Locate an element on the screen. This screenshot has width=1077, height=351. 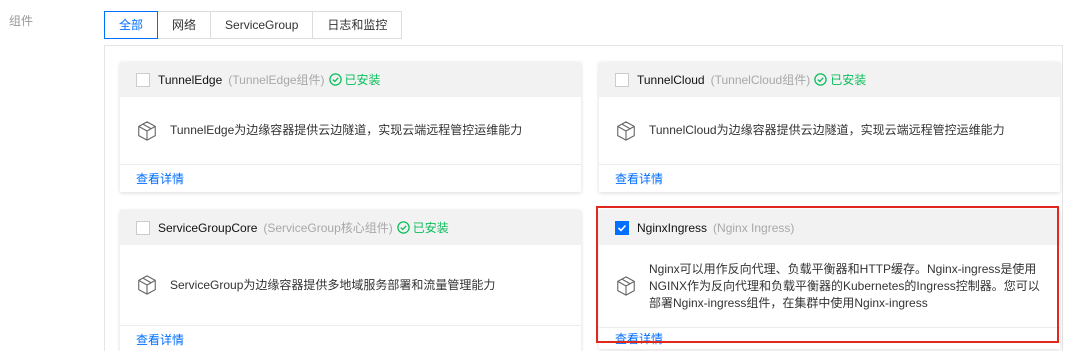
component-subtitle: (TunnelCloud组件) is located at coordinates (760, 80).